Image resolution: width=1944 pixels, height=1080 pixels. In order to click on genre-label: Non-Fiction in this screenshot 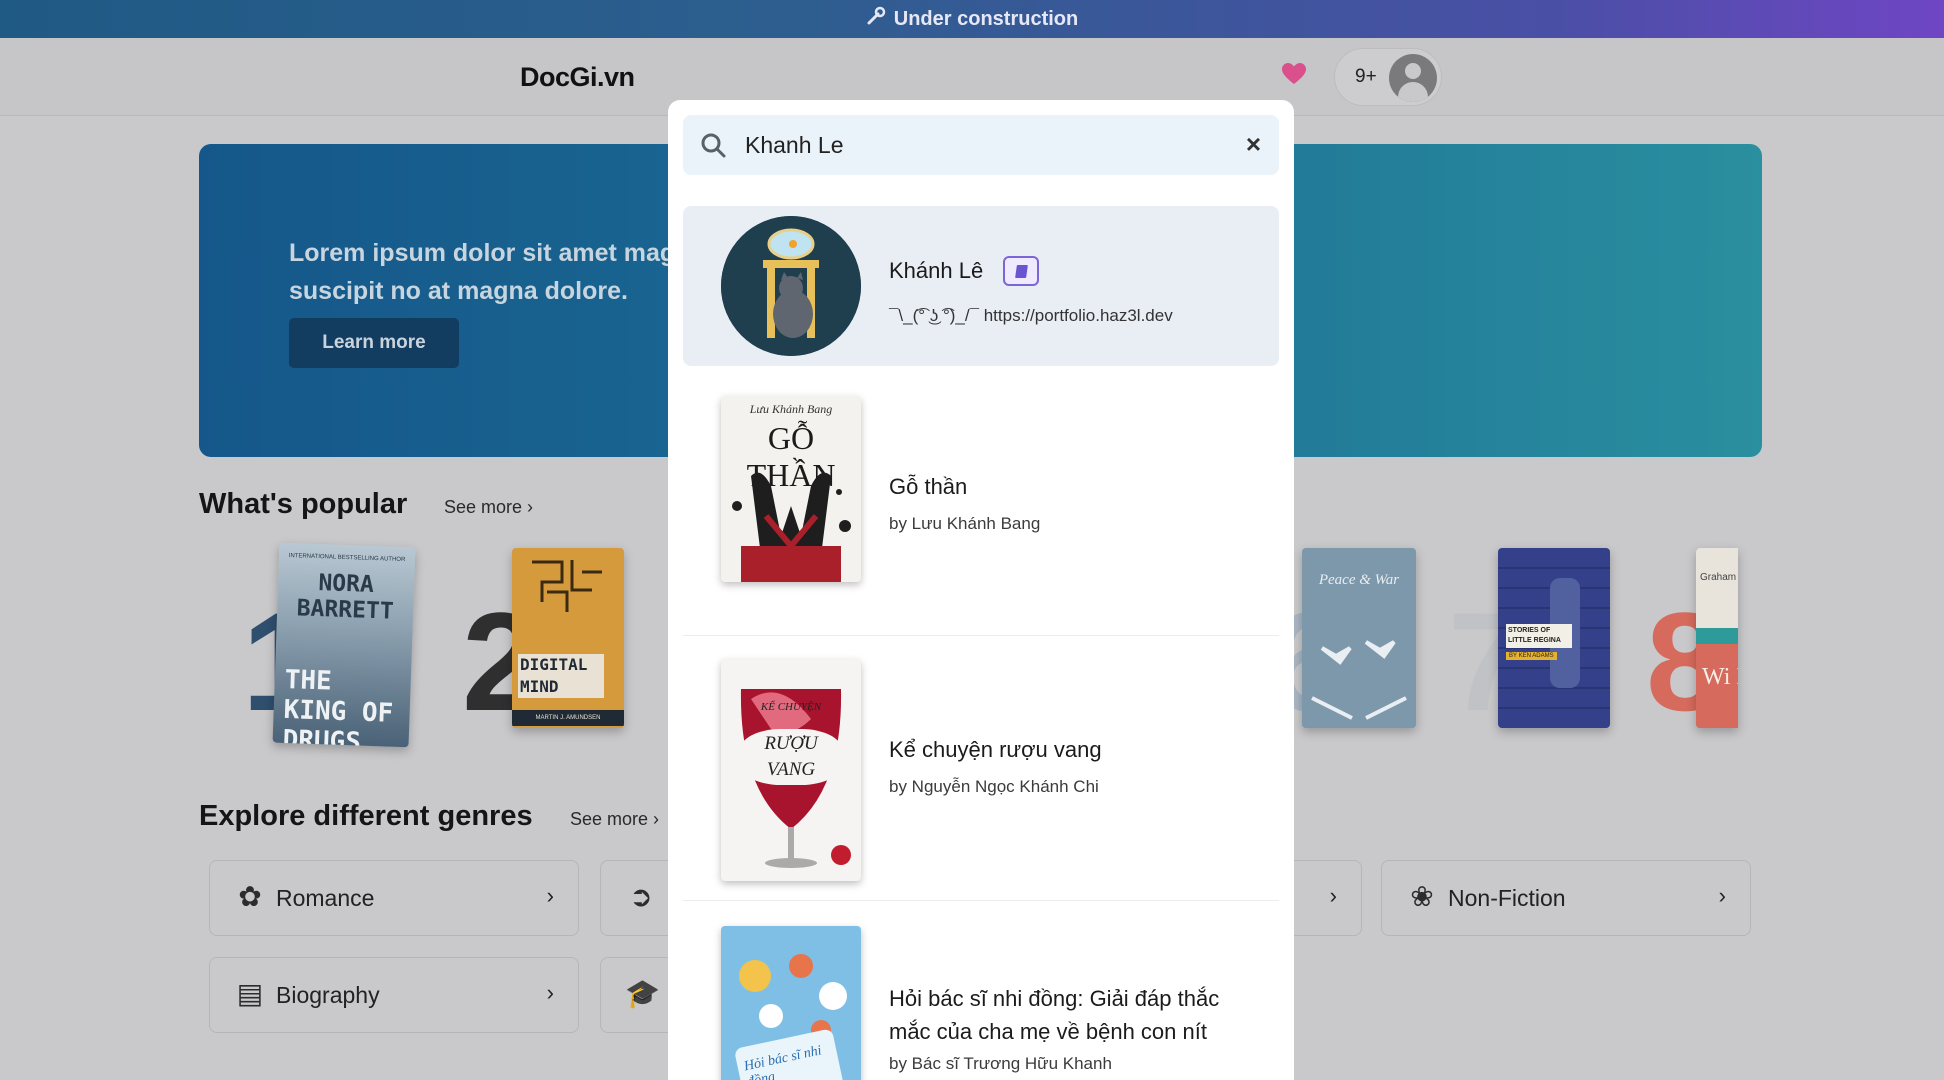, I will do `click(1507, 898)`.